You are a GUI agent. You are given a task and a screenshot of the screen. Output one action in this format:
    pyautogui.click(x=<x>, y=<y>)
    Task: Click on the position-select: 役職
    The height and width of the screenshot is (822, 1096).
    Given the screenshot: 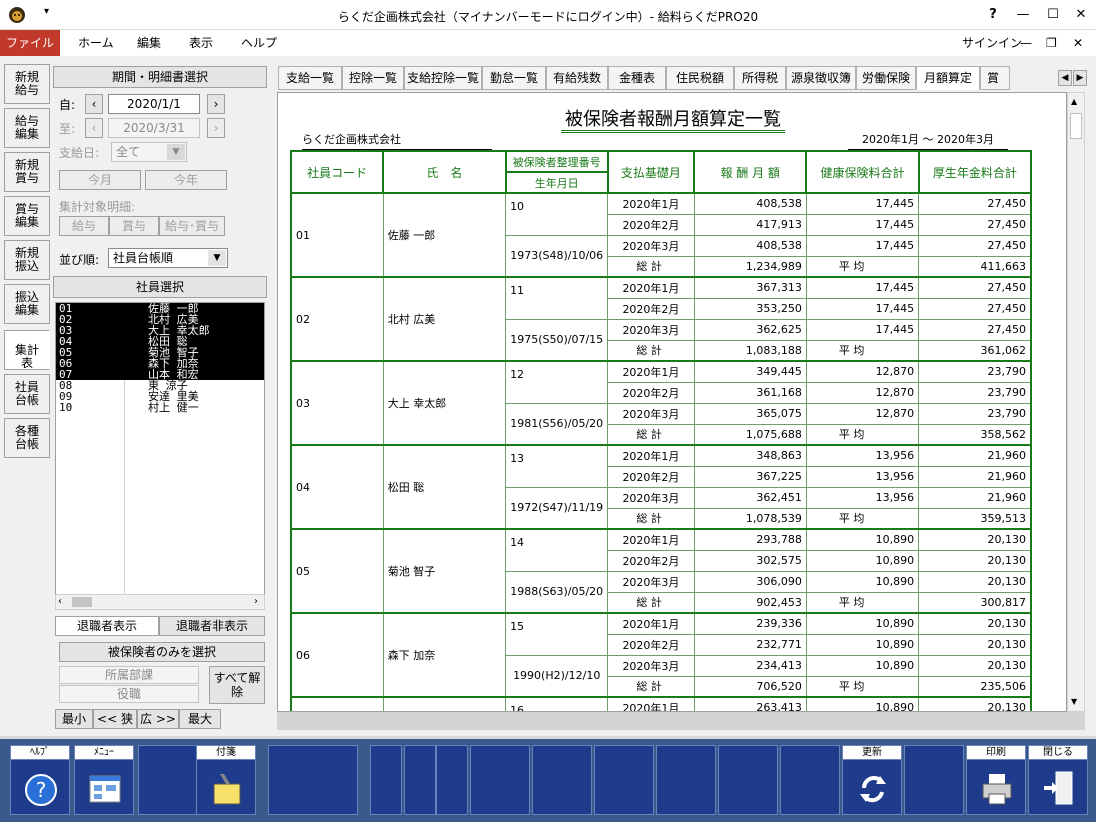 What is the action you would take?
    pyautogui.click(x=129, y=694)
    